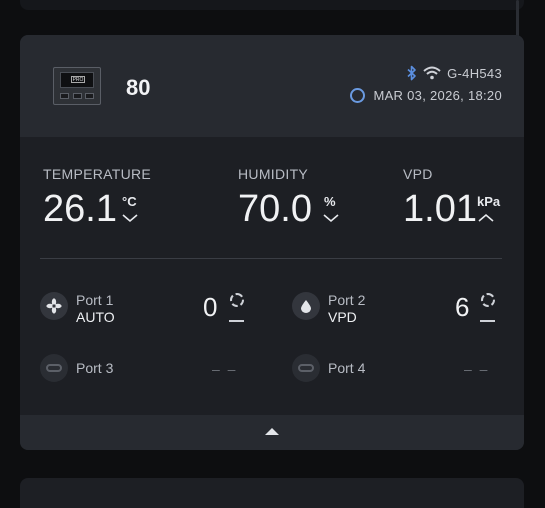  I want to click on metric-unit: °C, so click(129, 201).